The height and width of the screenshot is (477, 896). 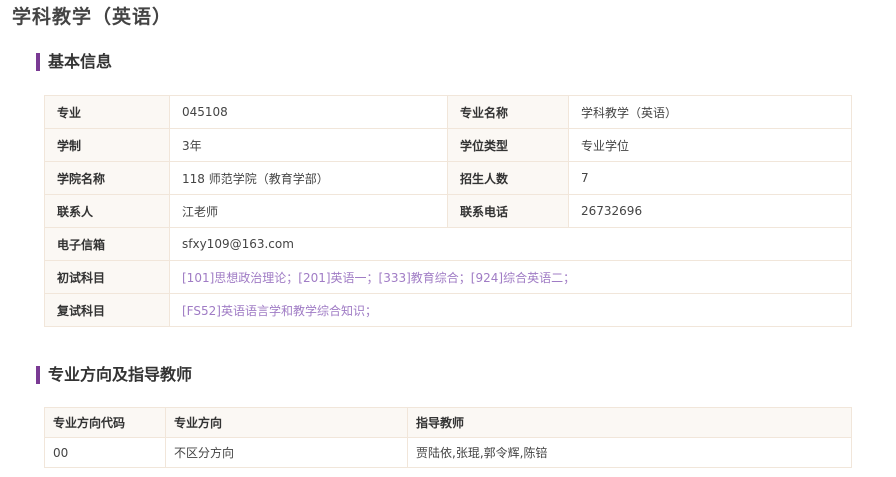 What do you see at coordinates (710, 112) in the screenshot?
I see `major-name-value: 学科教学（英语）` at bounding box center [710, 112].